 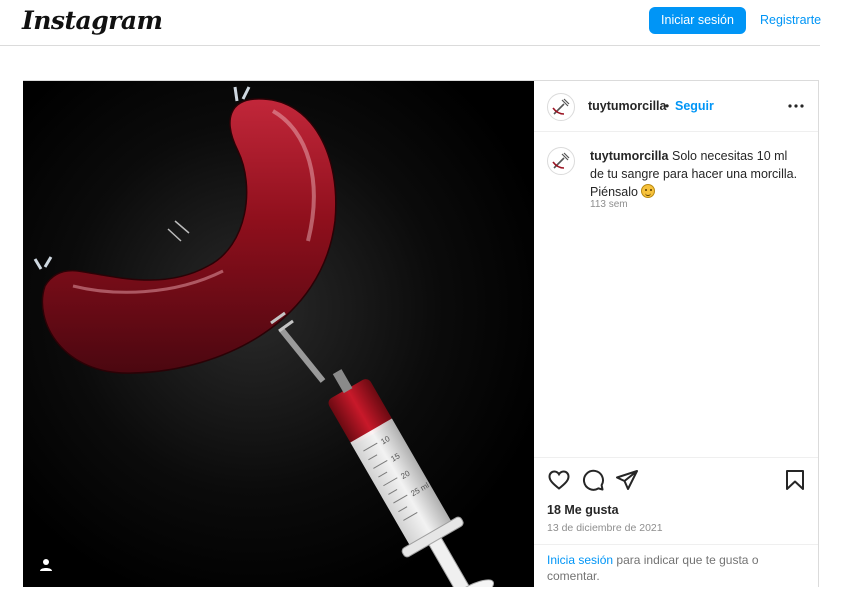 What do you see at coordinates (580, 560) in the screenshot?
I see `login-prompt-link: Inicia sesión` at bounding box center [580, 560].